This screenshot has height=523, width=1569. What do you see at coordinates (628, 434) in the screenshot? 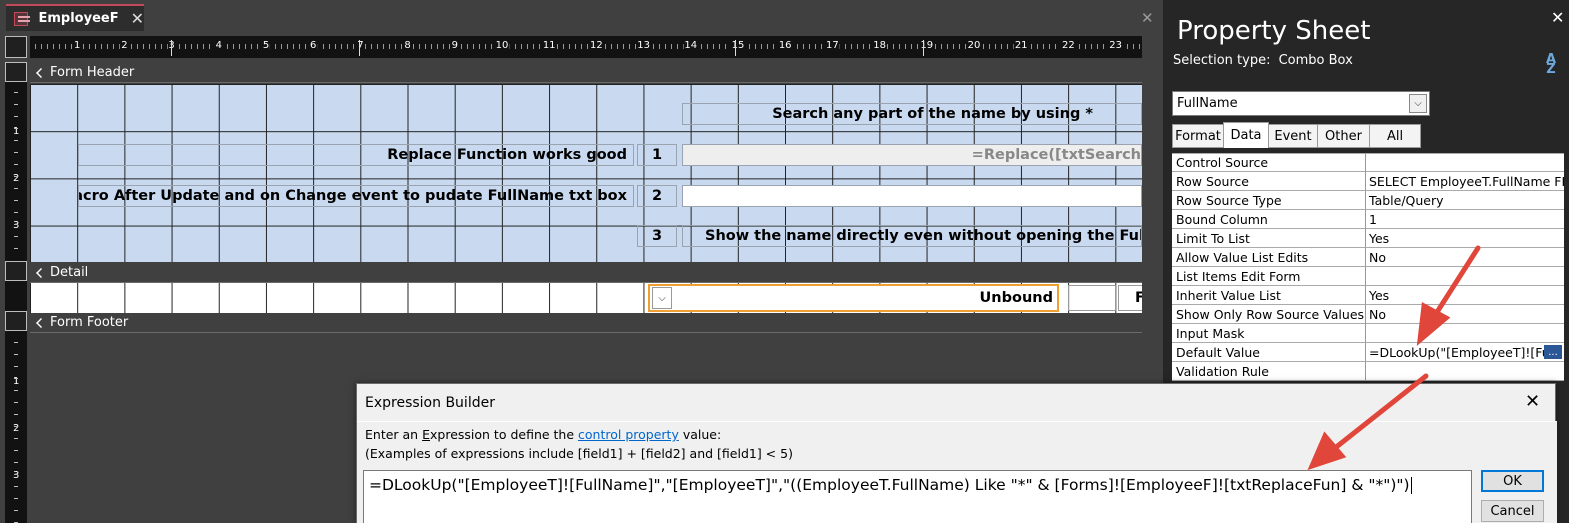
I see `control-property-link: control property` at bounding box center [628, 434].